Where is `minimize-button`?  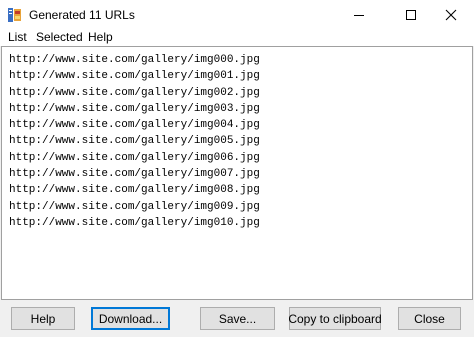
minimize-button is located at coordinates (359, 15).